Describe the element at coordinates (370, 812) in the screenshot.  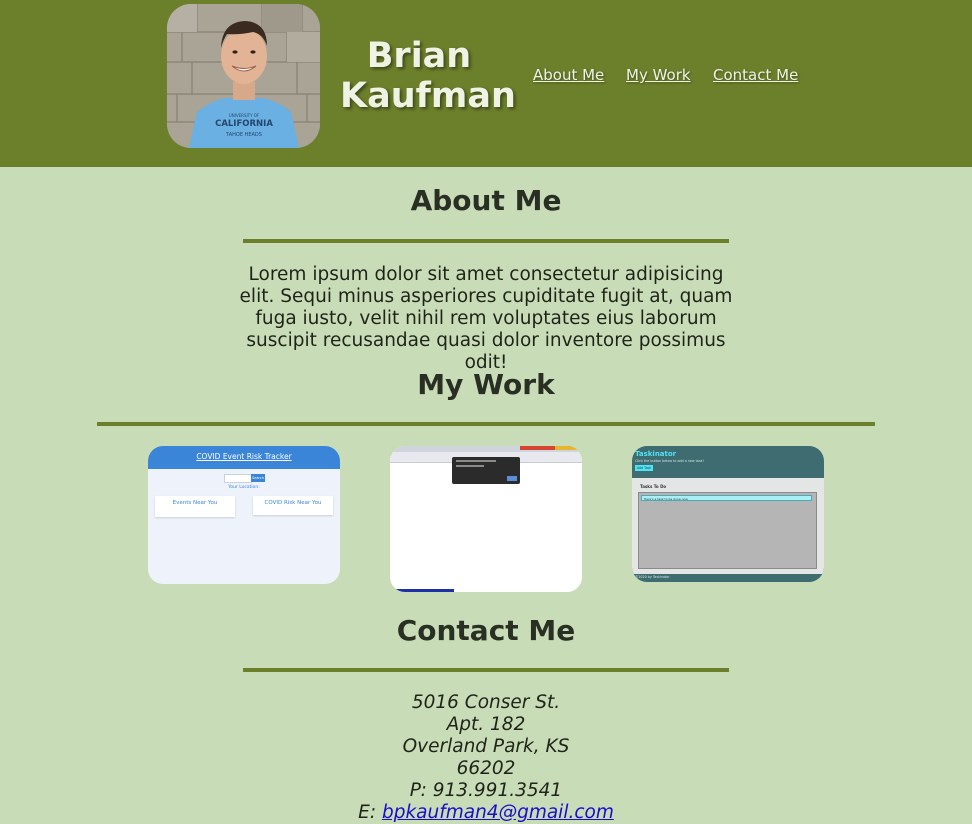
I see `email-prefix: E:` at that location.